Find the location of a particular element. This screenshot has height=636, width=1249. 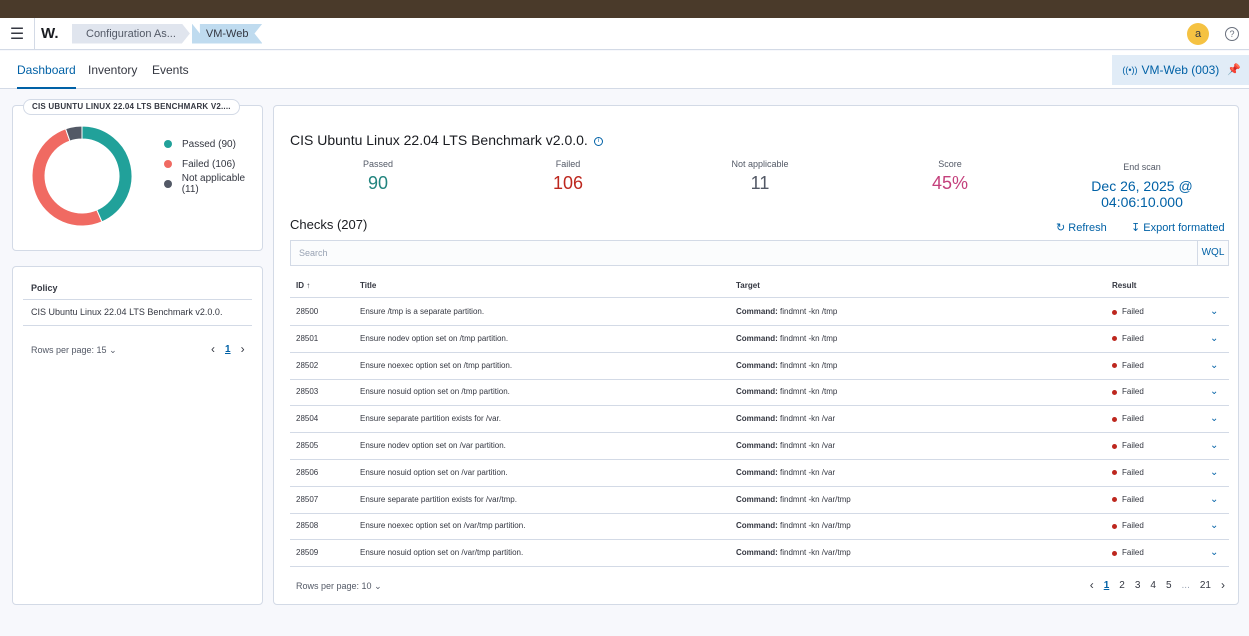

page-21-button: 21 is located at coordinates (1205, 585).